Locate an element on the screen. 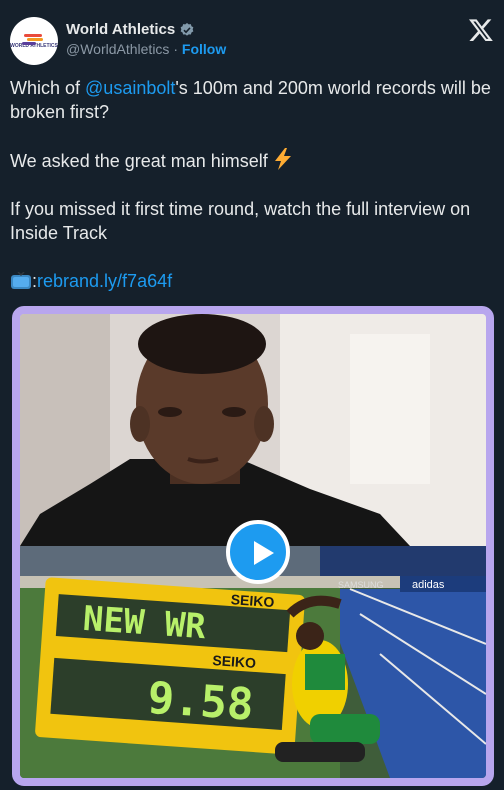 The image size is (504, 790). seiko-label-1: SEIKO is located at coordinates (252, 600).